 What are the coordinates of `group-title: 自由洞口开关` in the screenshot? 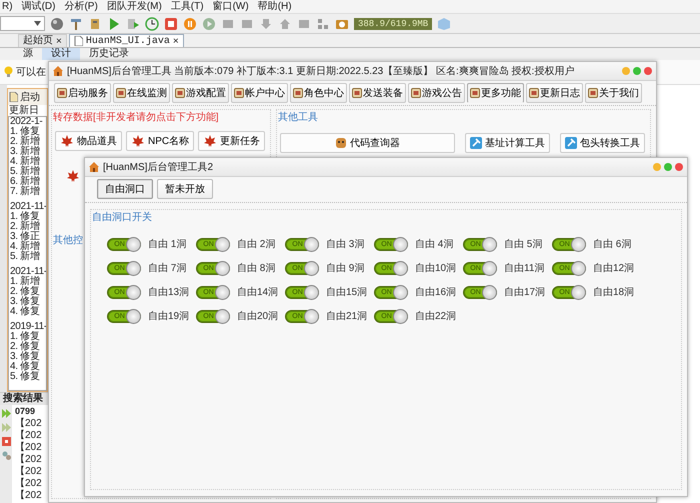 It's located at (122, 217).